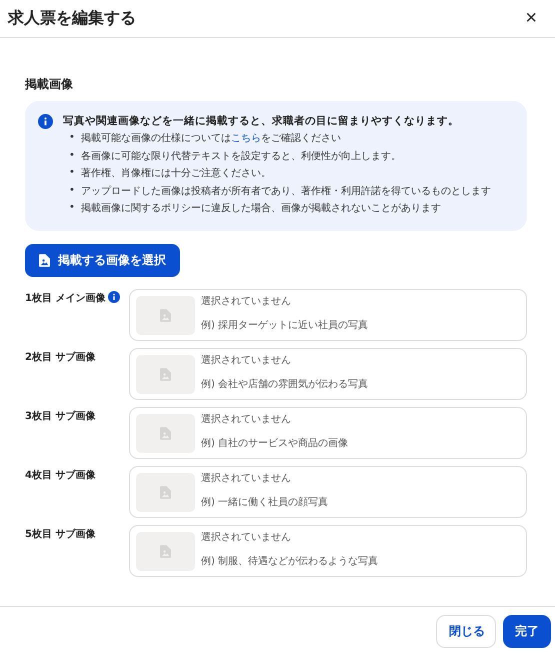 Image resolution: width=555 pixels, height=656 pixels. I want to click on slot-label: 2枚目 サブ画像, so click(60, 357).